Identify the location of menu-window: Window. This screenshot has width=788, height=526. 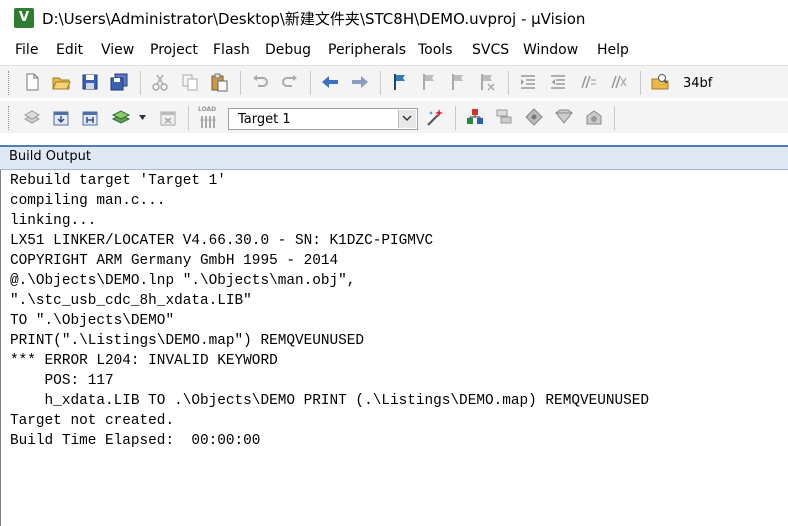
(550, 50).